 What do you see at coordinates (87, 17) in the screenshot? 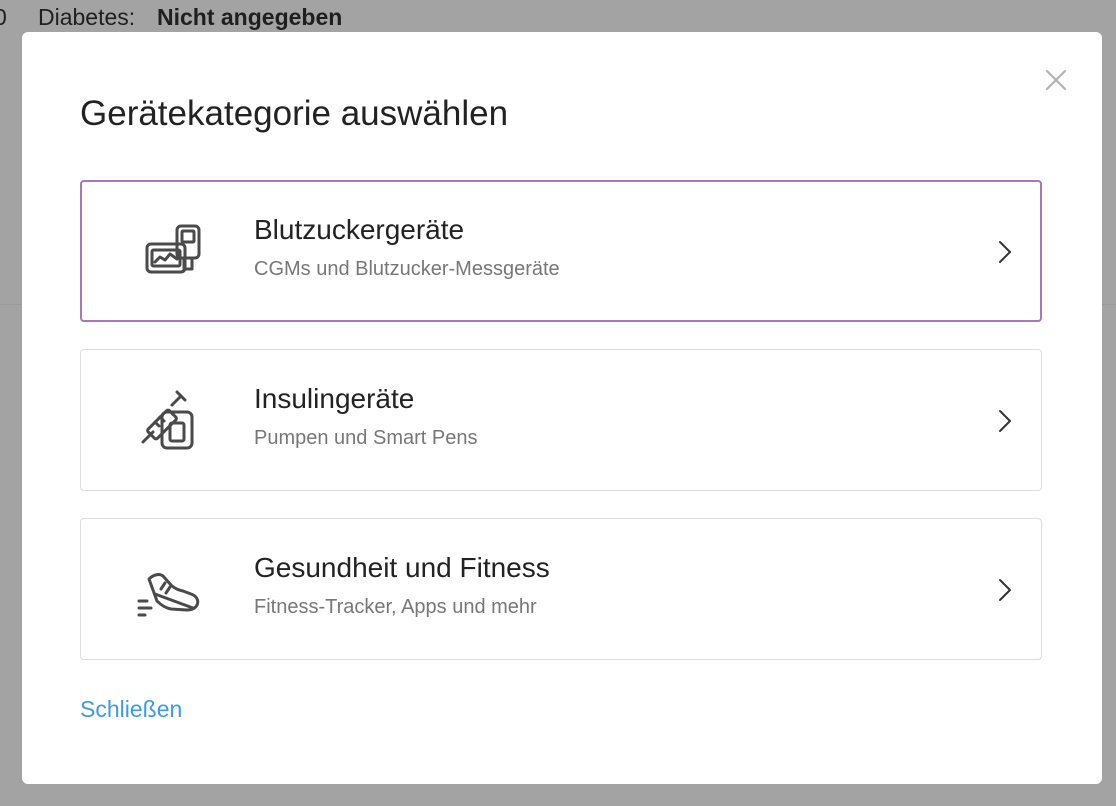
I see `diabetes-label: Diabetes:` at bounding box center [87, 17].